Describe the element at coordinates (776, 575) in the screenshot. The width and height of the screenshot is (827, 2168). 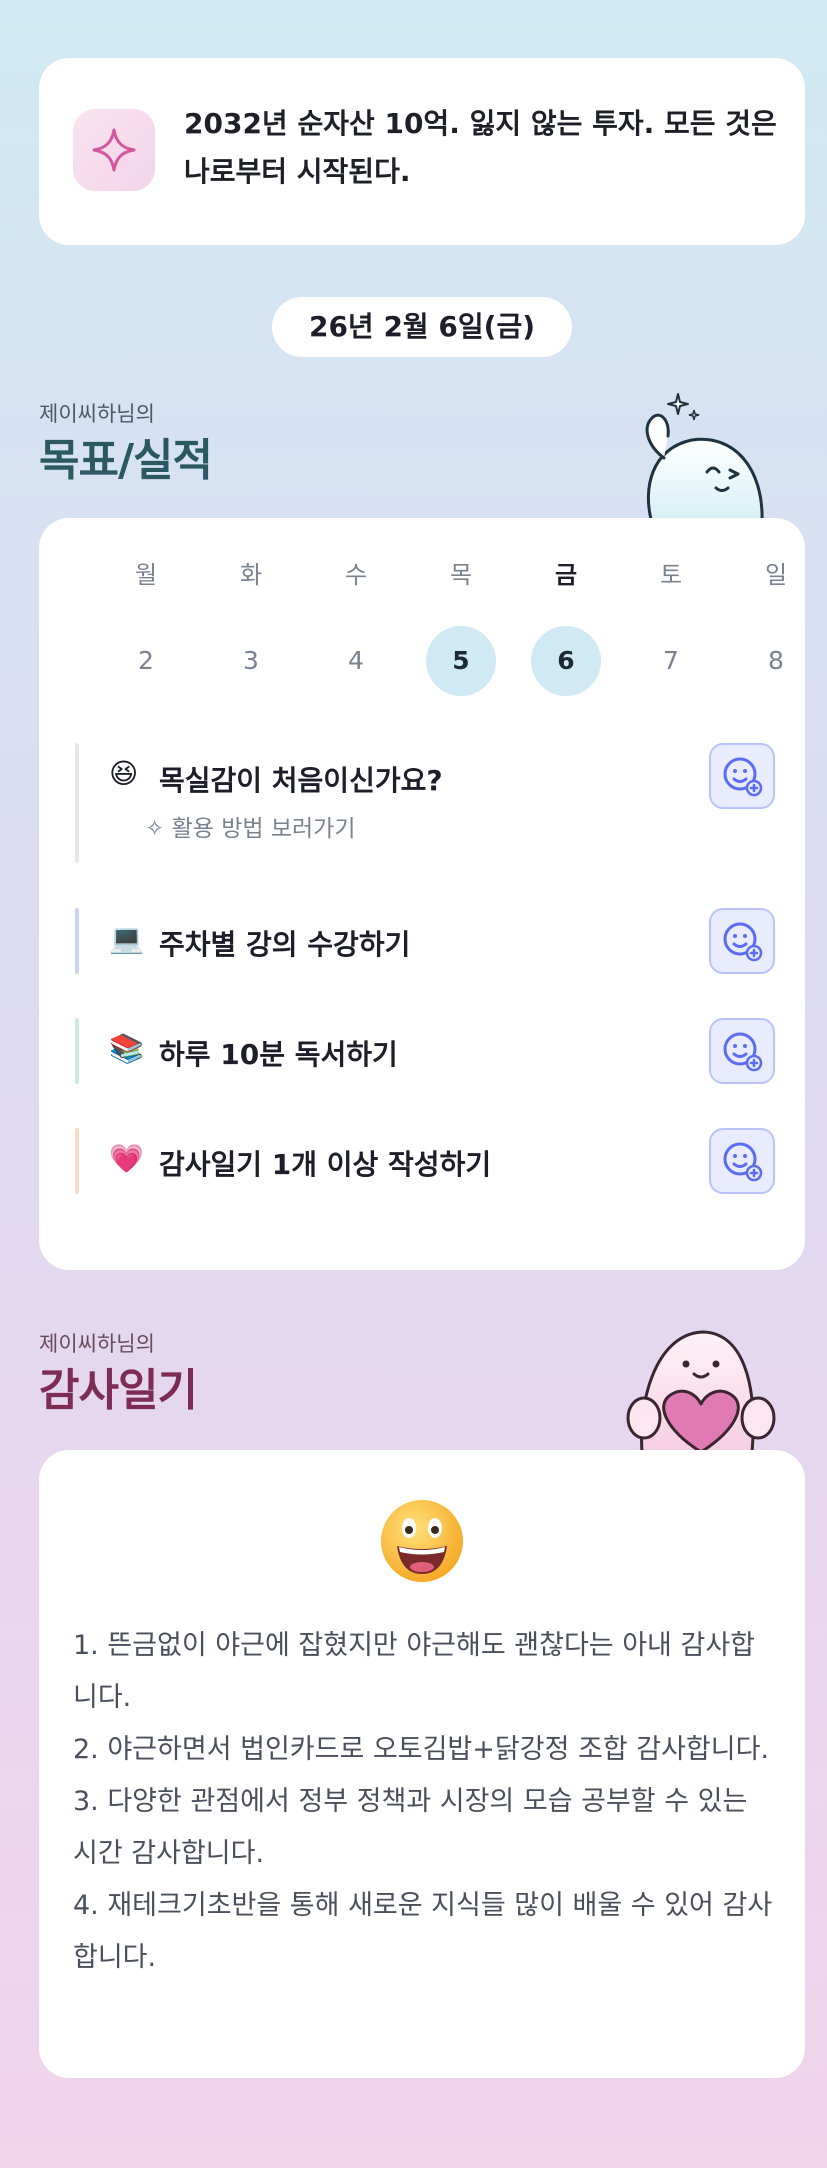
I see `day-name: 일` at that location.